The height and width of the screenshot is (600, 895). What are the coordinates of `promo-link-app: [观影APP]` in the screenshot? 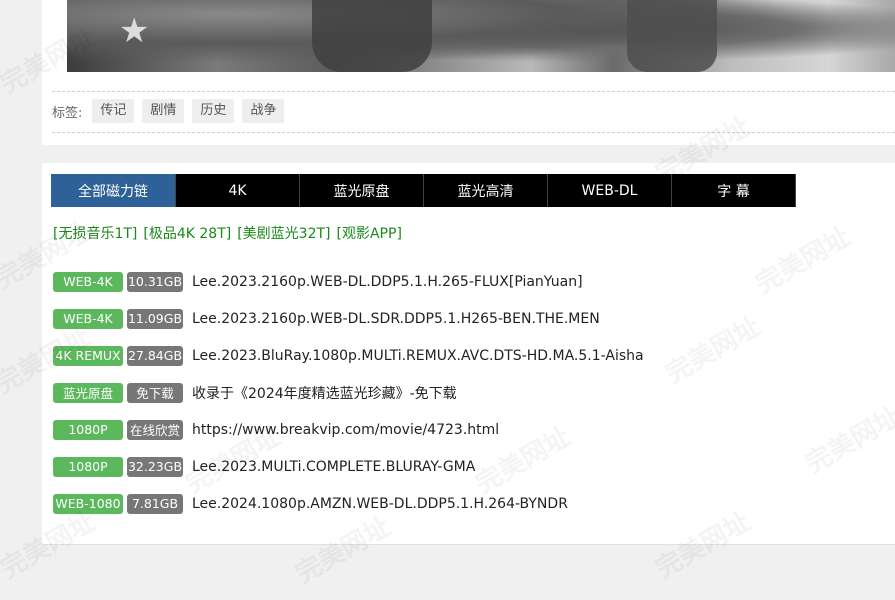 It's located at (369, 233).